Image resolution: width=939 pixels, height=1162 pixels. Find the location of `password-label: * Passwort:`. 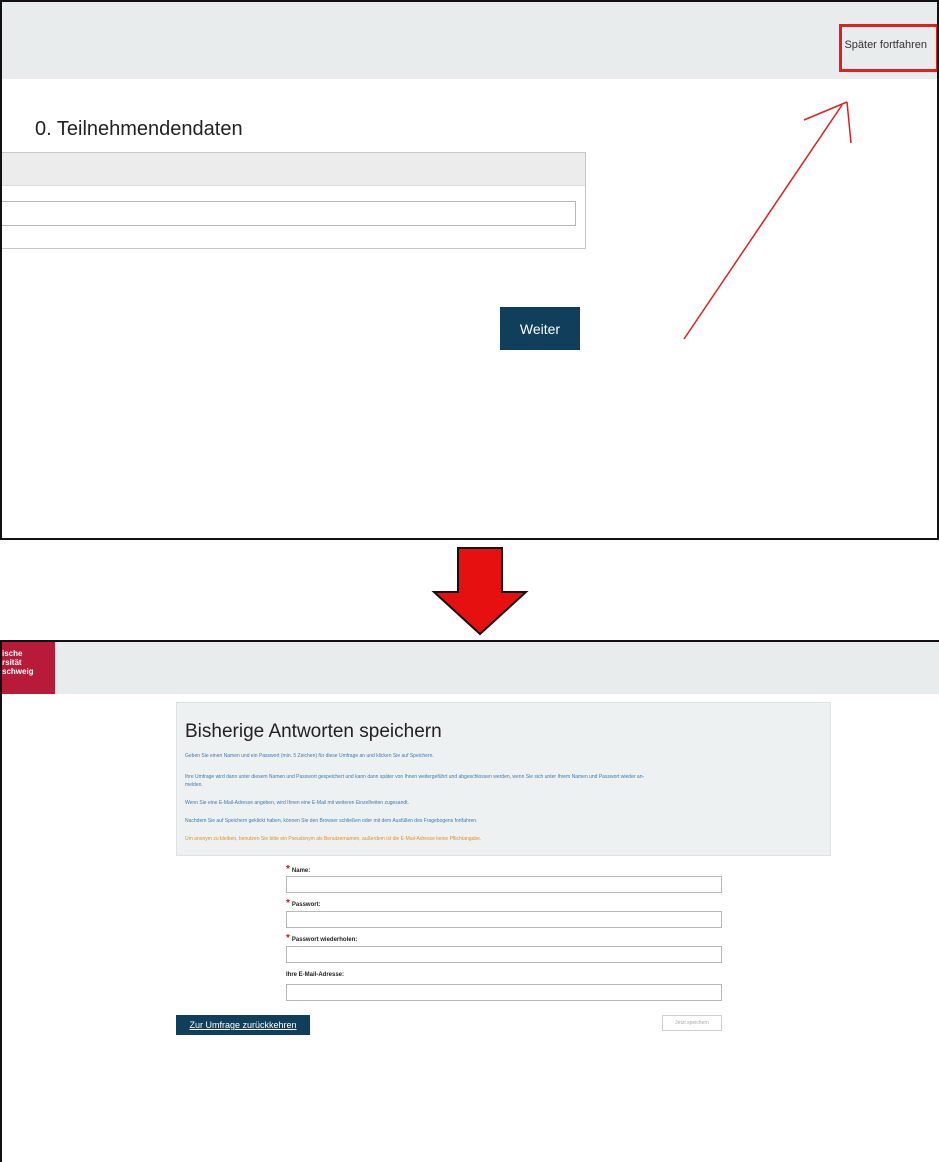

password-label: * Passwort: is located at coordinates (303, 903).